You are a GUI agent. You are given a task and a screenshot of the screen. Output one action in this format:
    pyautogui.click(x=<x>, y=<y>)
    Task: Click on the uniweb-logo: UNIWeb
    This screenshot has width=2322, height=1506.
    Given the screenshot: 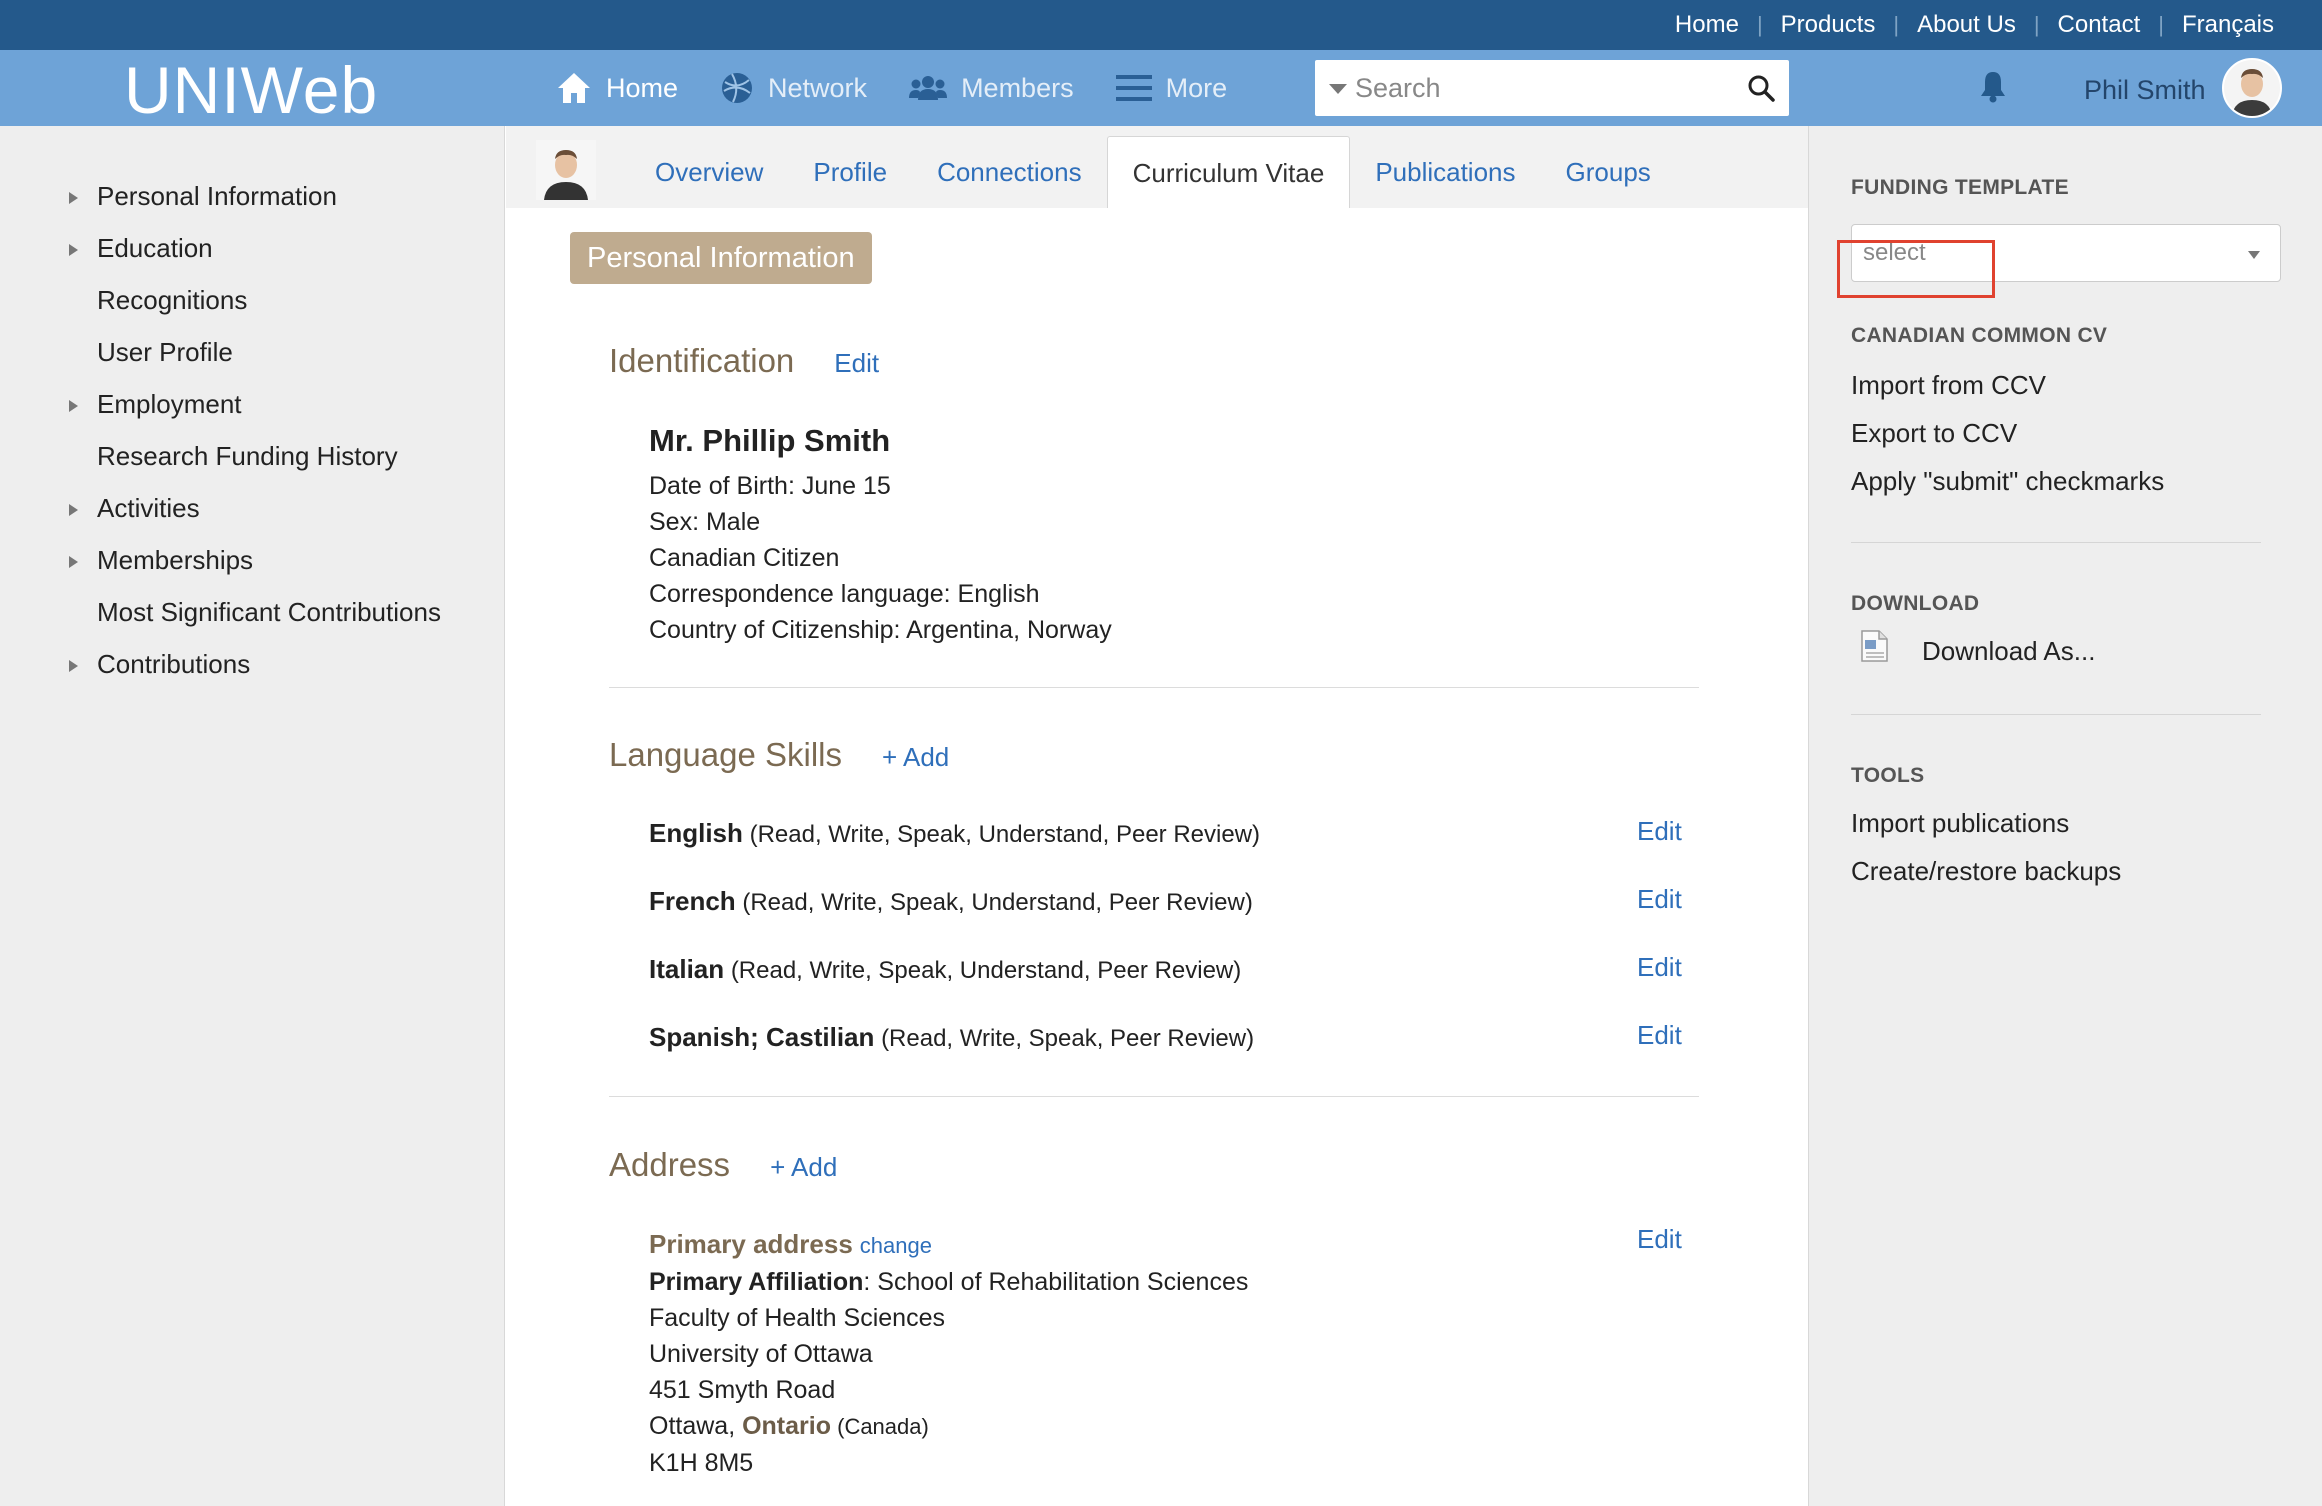 What is the action you would take?
    pyautogui.click(x=251, y=90)
    